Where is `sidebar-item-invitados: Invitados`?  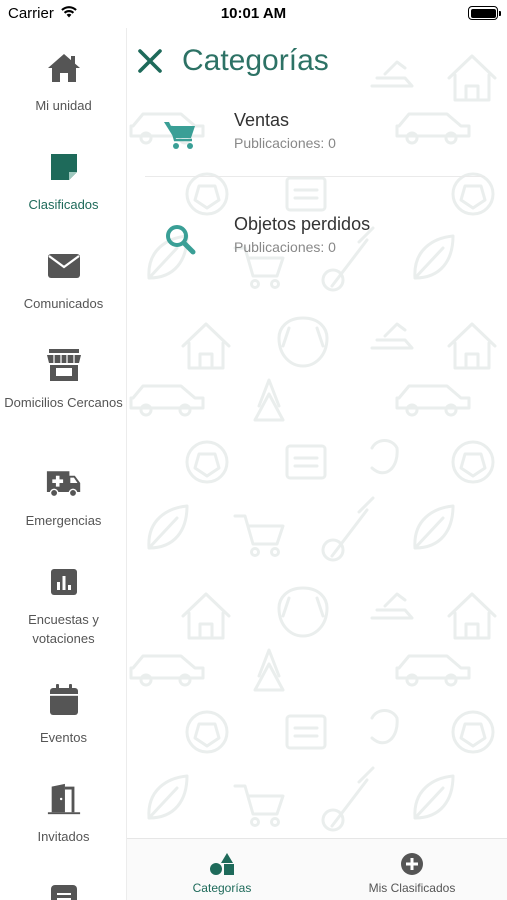 sidebar-item-invitados: Invitados is located at coordinates (63, 813).